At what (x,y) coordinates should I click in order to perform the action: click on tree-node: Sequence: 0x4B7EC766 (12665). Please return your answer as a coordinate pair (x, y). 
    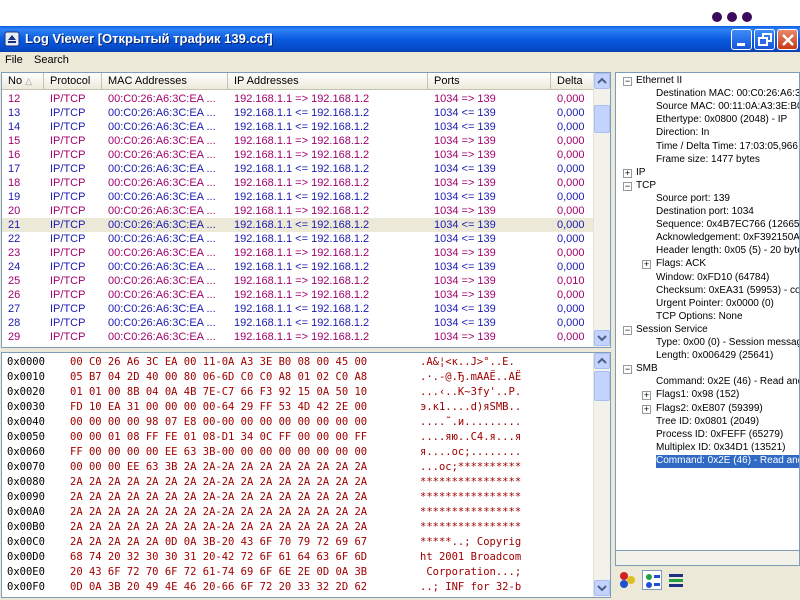
    Looking at the image, I should click on (727, 225).